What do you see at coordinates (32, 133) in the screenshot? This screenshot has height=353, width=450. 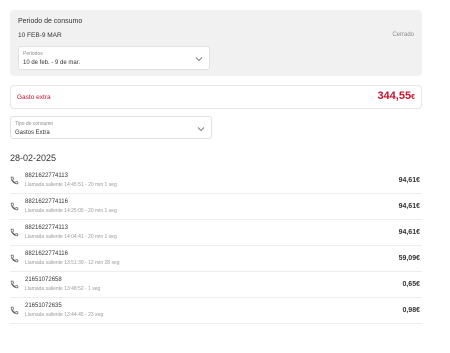 I see `type-select-value: Gastos Extra` at bounding box center [32, 133].